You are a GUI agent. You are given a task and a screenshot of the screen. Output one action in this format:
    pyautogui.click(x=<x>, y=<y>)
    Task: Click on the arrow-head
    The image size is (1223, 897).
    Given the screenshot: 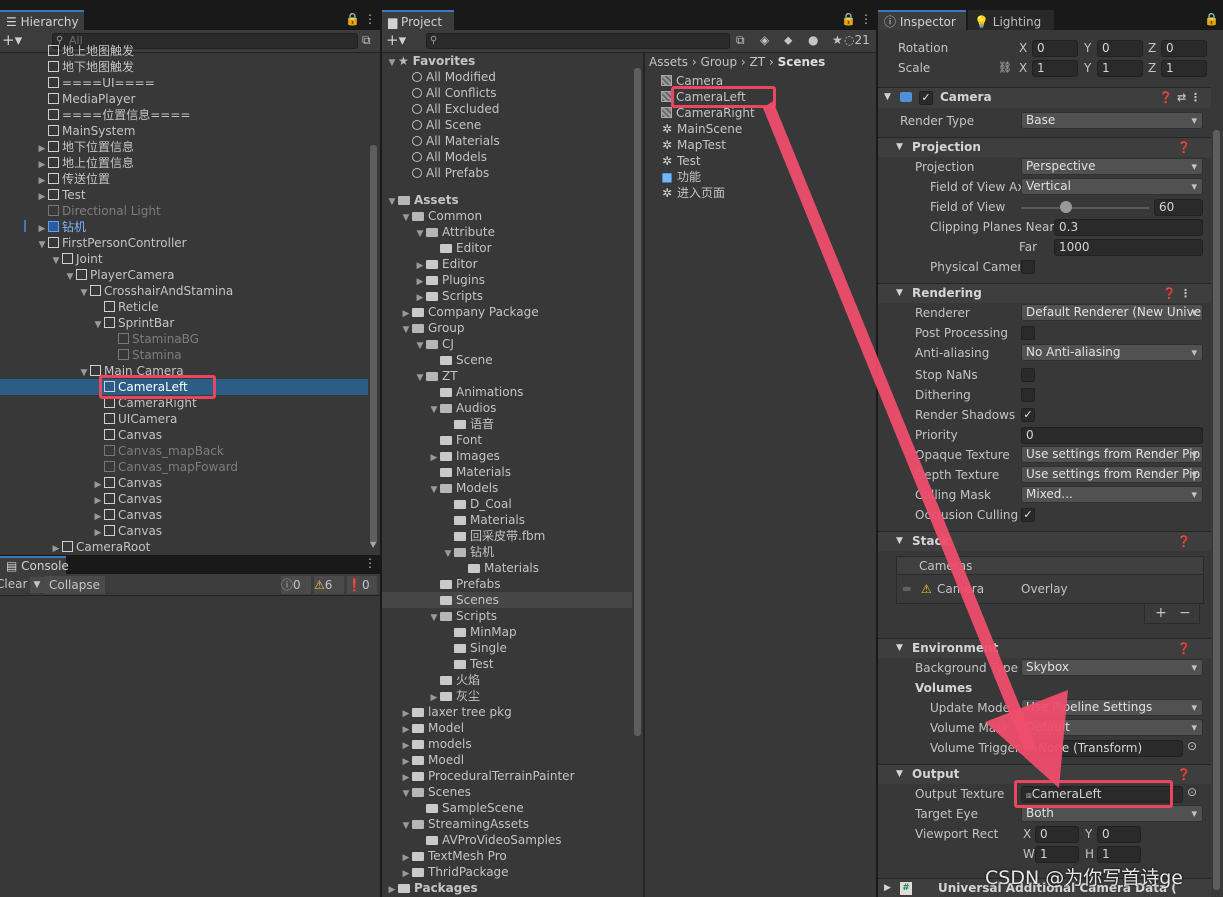 What is the action you would take?
    pyautogui.click(x=1026, y=739)
    